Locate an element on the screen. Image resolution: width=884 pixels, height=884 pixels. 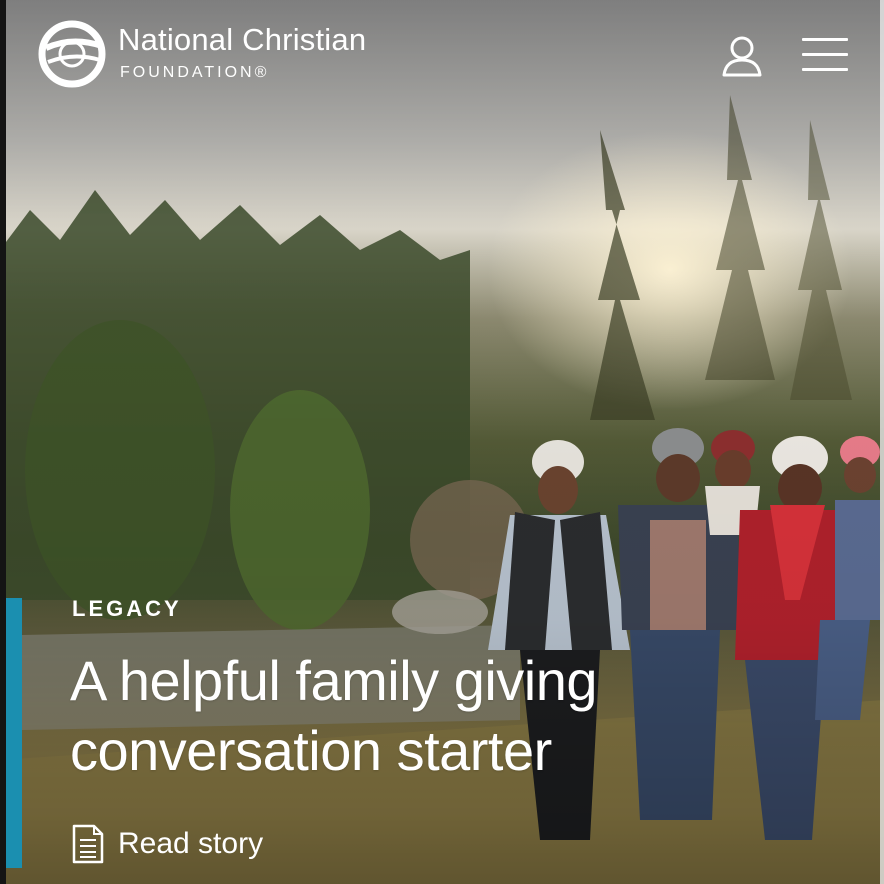
accent-bar is located at coordinates (14, 733).